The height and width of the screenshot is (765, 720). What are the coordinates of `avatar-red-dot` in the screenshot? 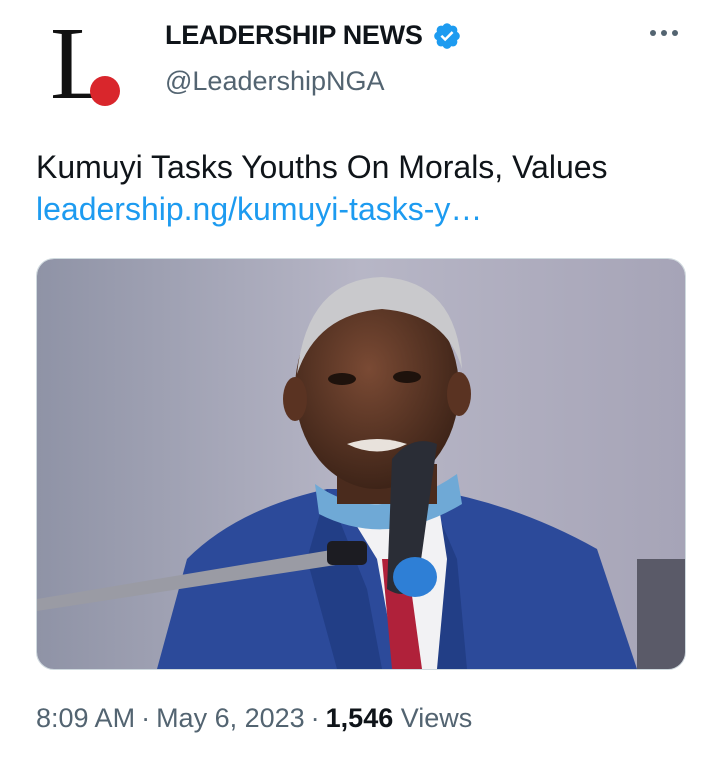 It's located at (105, 91).